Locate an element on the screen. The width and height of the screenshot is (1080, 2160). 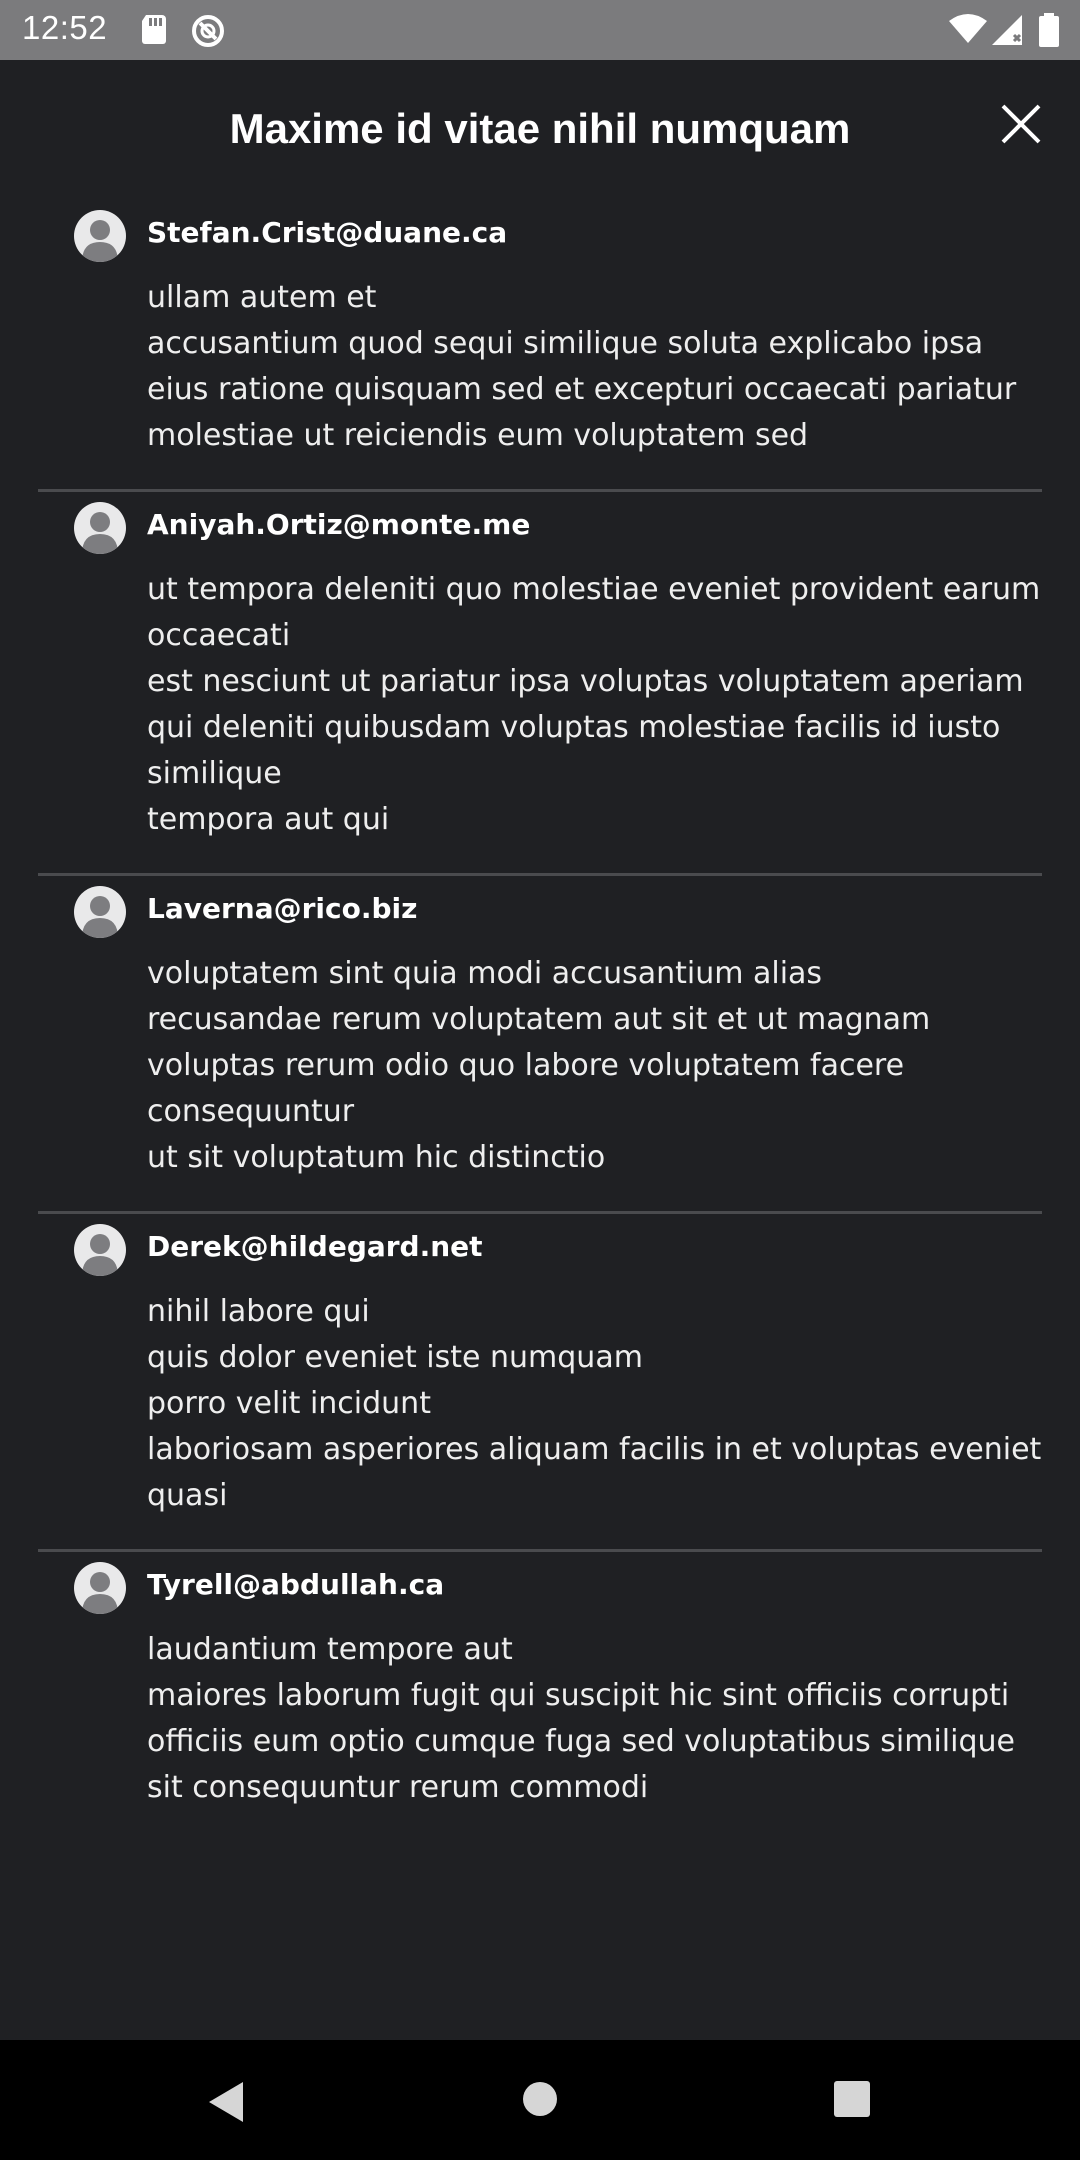
comment-author: Aniyah.Ortiz@monte.me is located at coordinates (339, 524).